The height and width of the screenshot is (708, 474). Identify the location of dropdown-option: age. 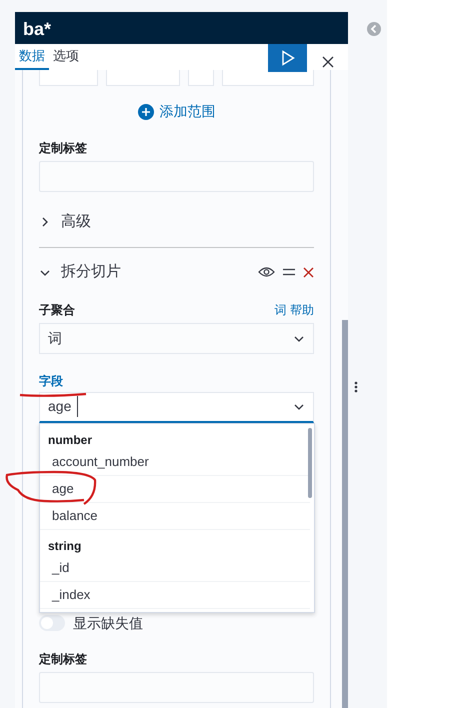
(175, 489).